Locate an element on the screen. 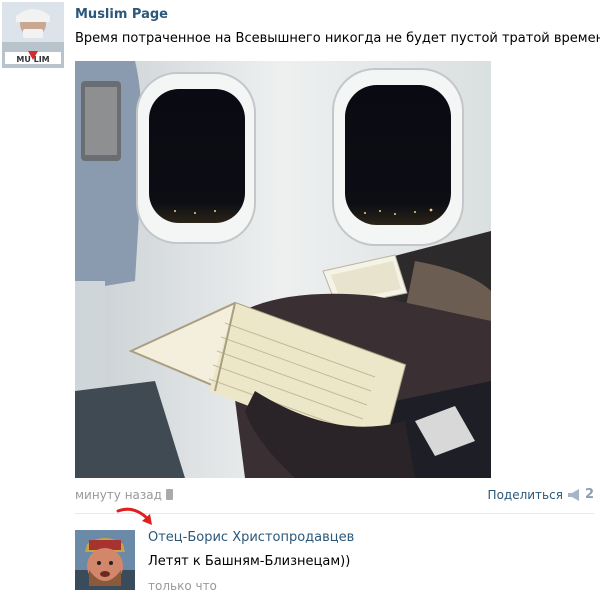 This screenshot has width=600, height=602. share-button: Поделиться 2 is located at coordinates (541, 494).